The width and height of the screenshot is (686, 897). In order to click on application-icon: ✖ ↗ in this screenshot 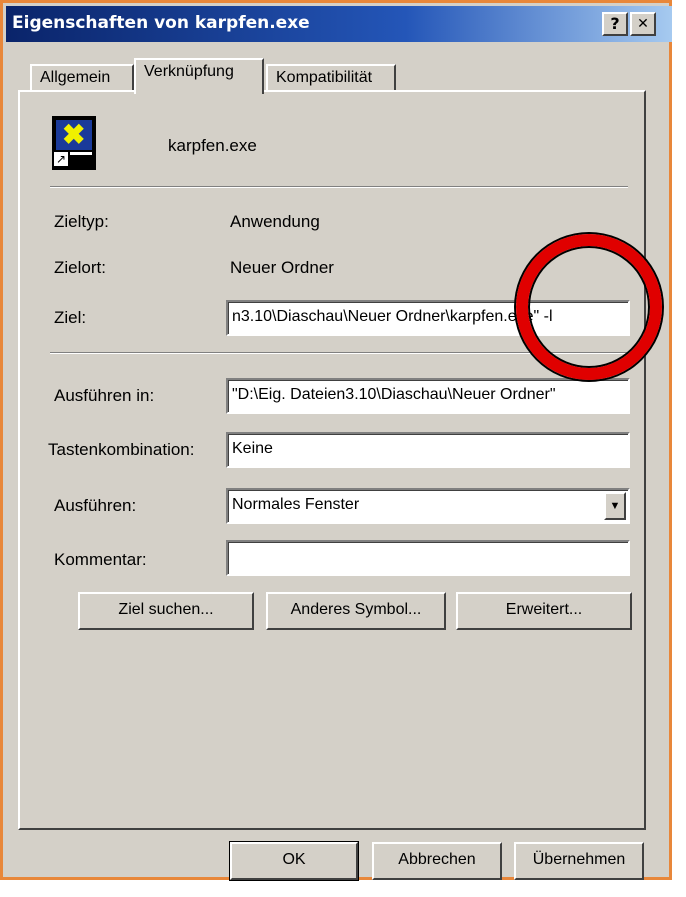, I will do `click(74, 143)`.